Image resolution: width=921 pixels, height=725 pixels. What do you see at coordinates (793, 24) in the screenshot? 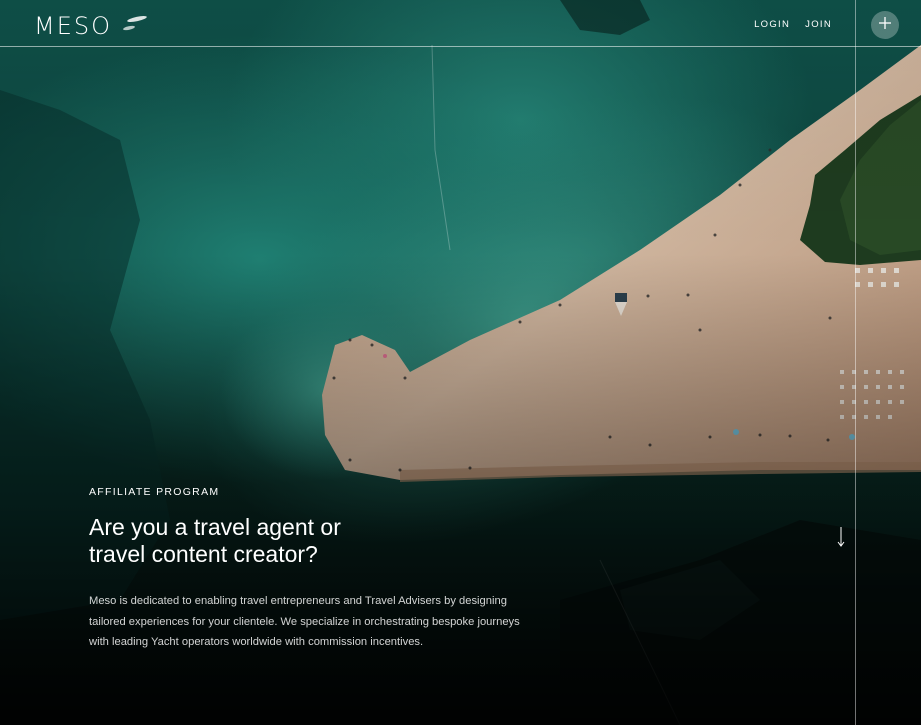
I see `header-nav: LOGIN JOIN` at bounding box center [793, 24].